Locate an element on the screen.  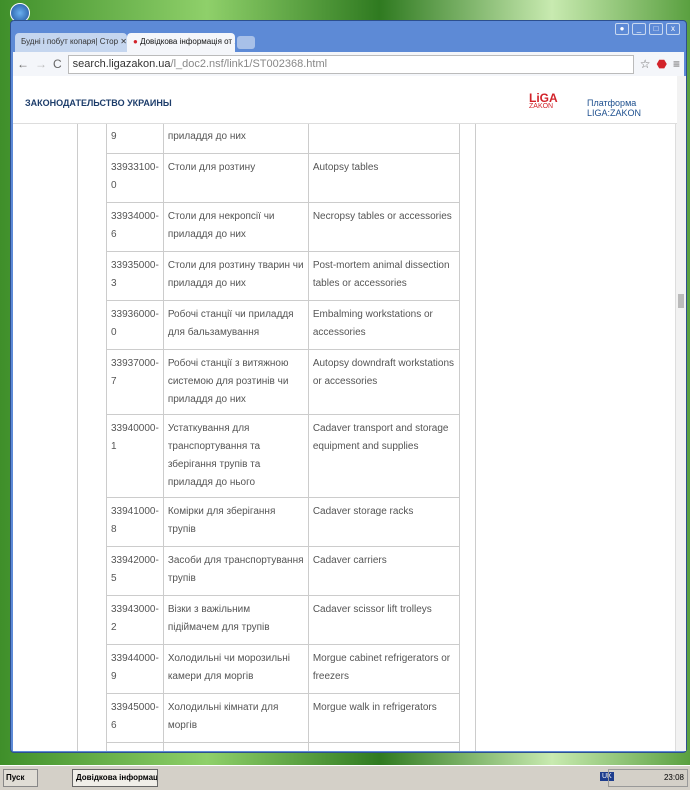
system-tray: 23:08 is located at coordinates (648, 778).